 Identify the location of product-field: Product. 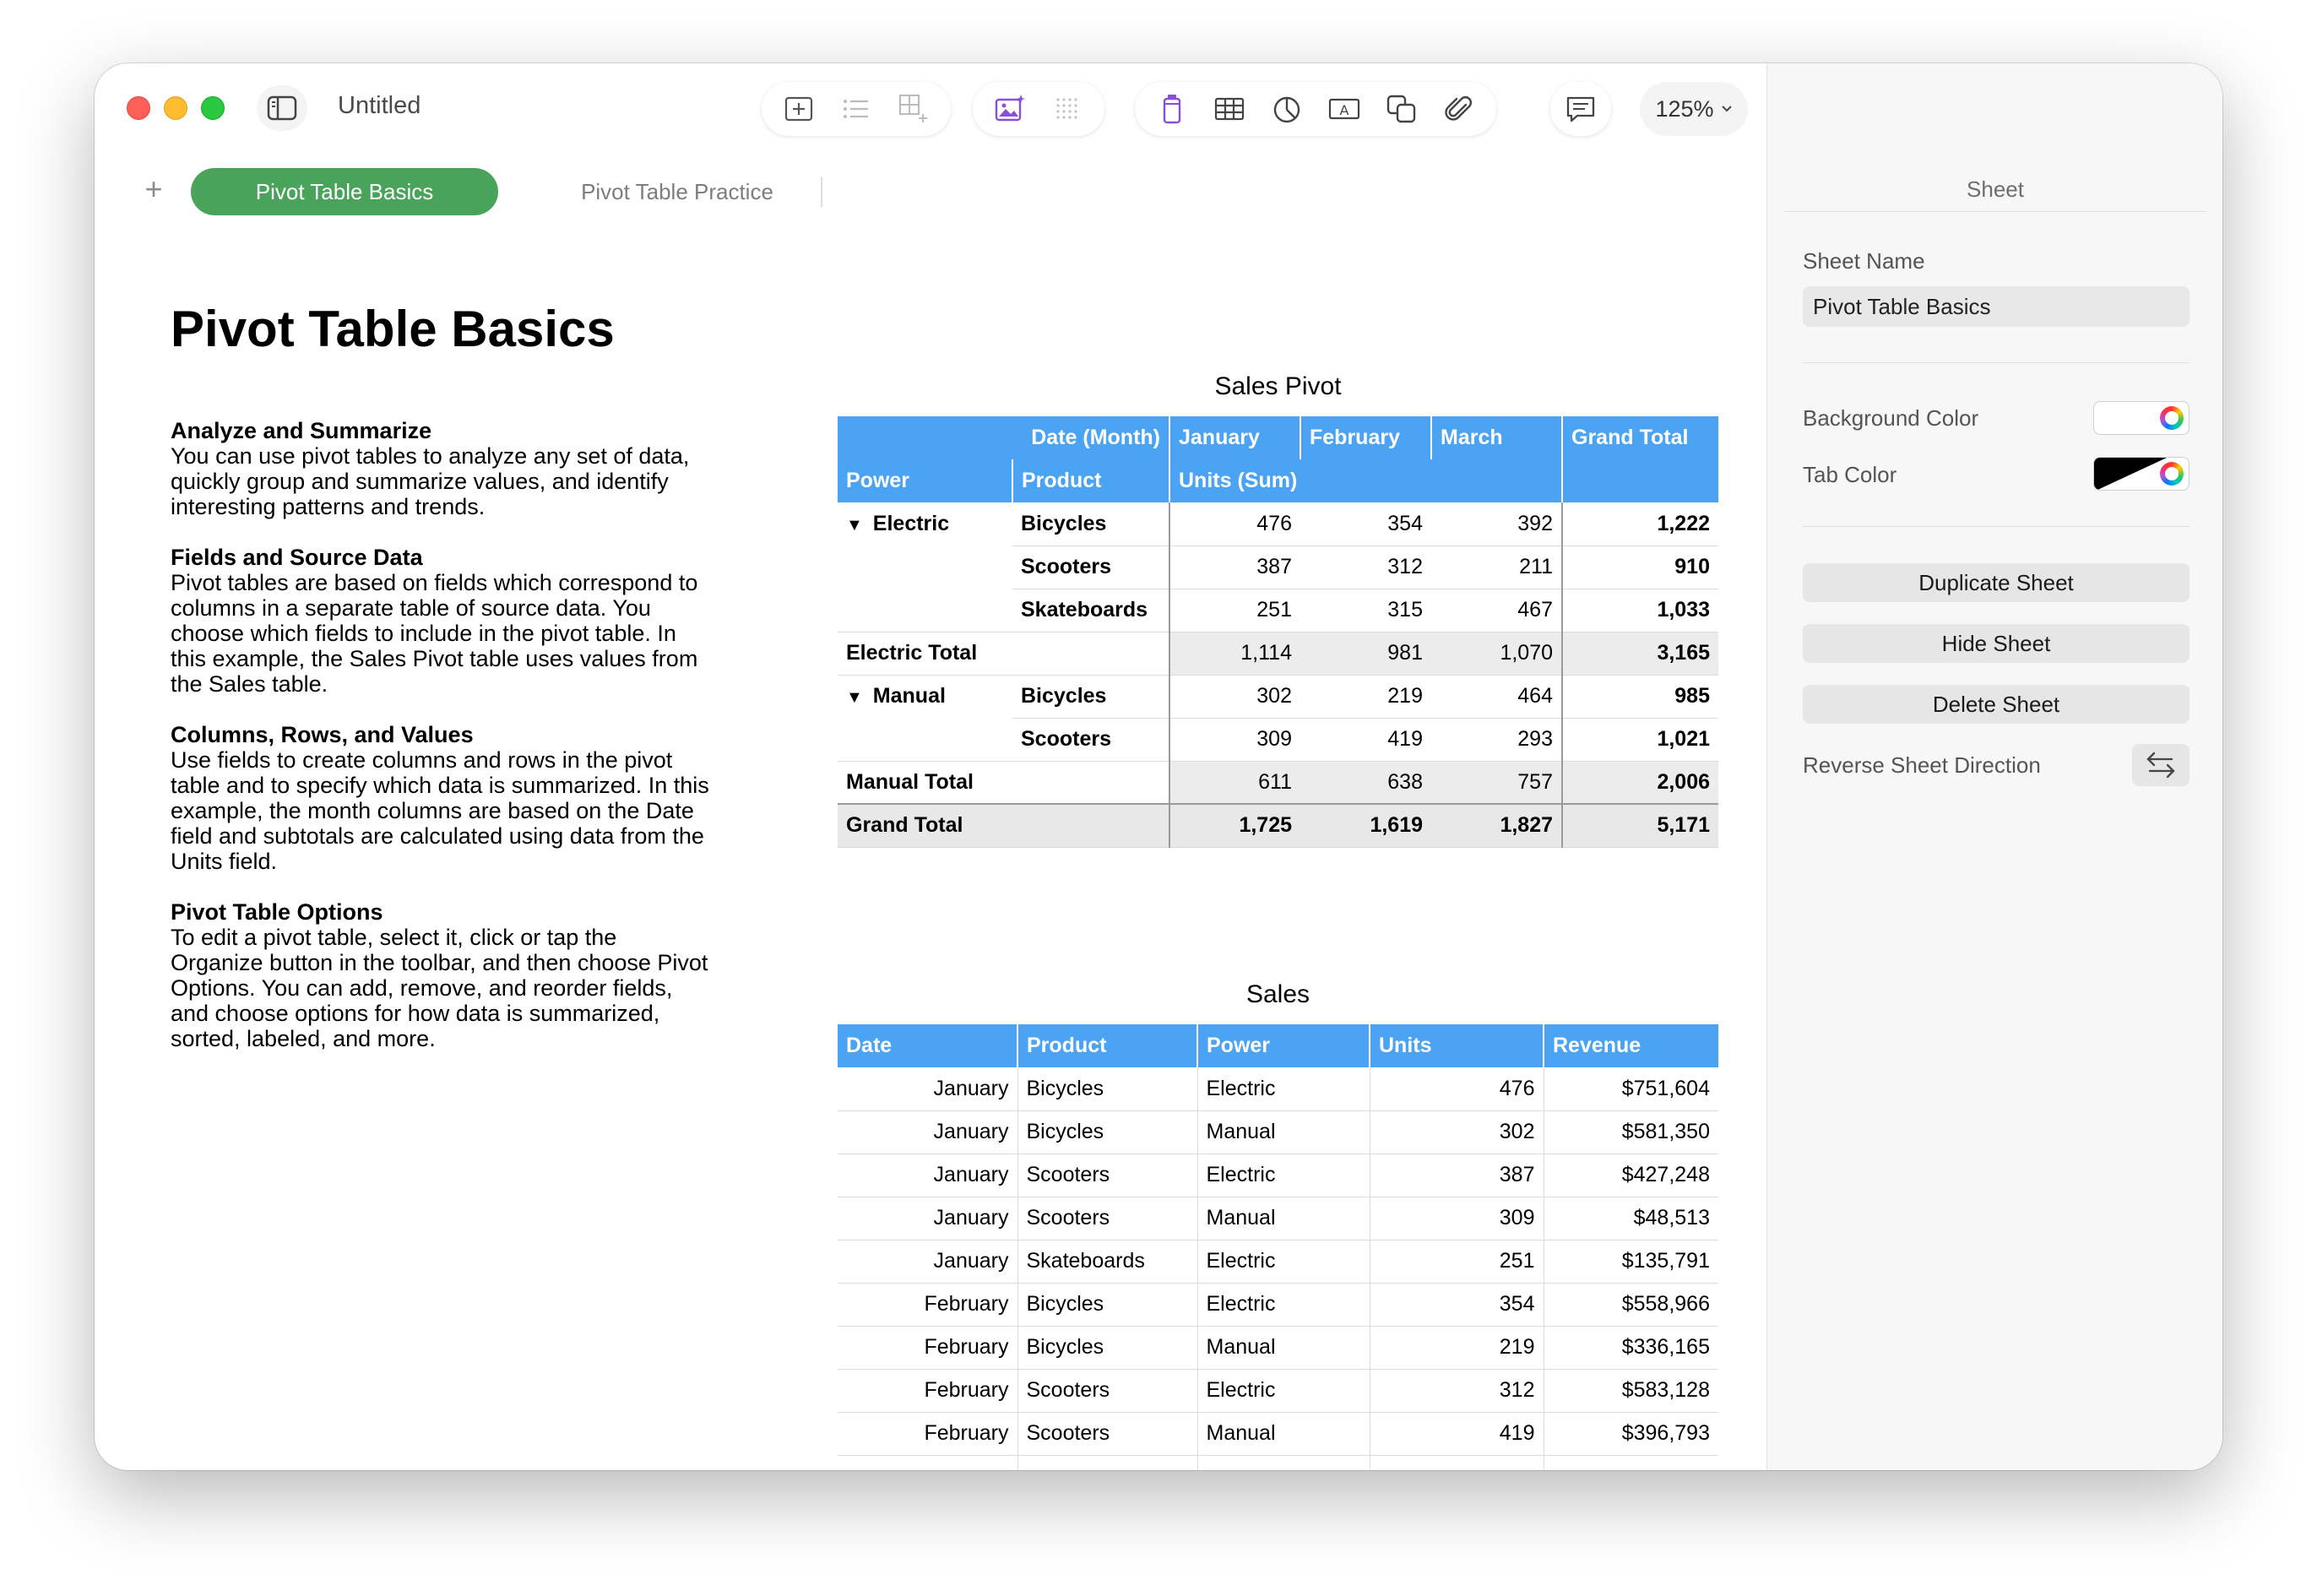
(1091, 480).